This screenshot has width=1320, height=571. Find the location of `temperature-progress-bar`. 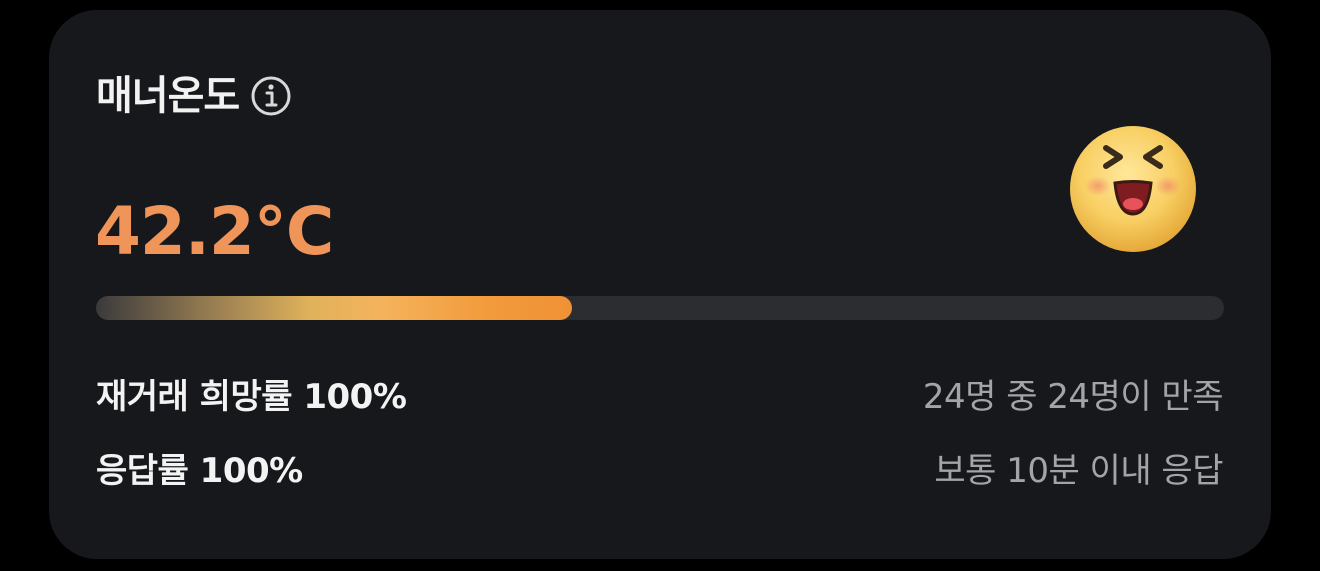

temperature-progress-bar is located at coordinates (660, 308).